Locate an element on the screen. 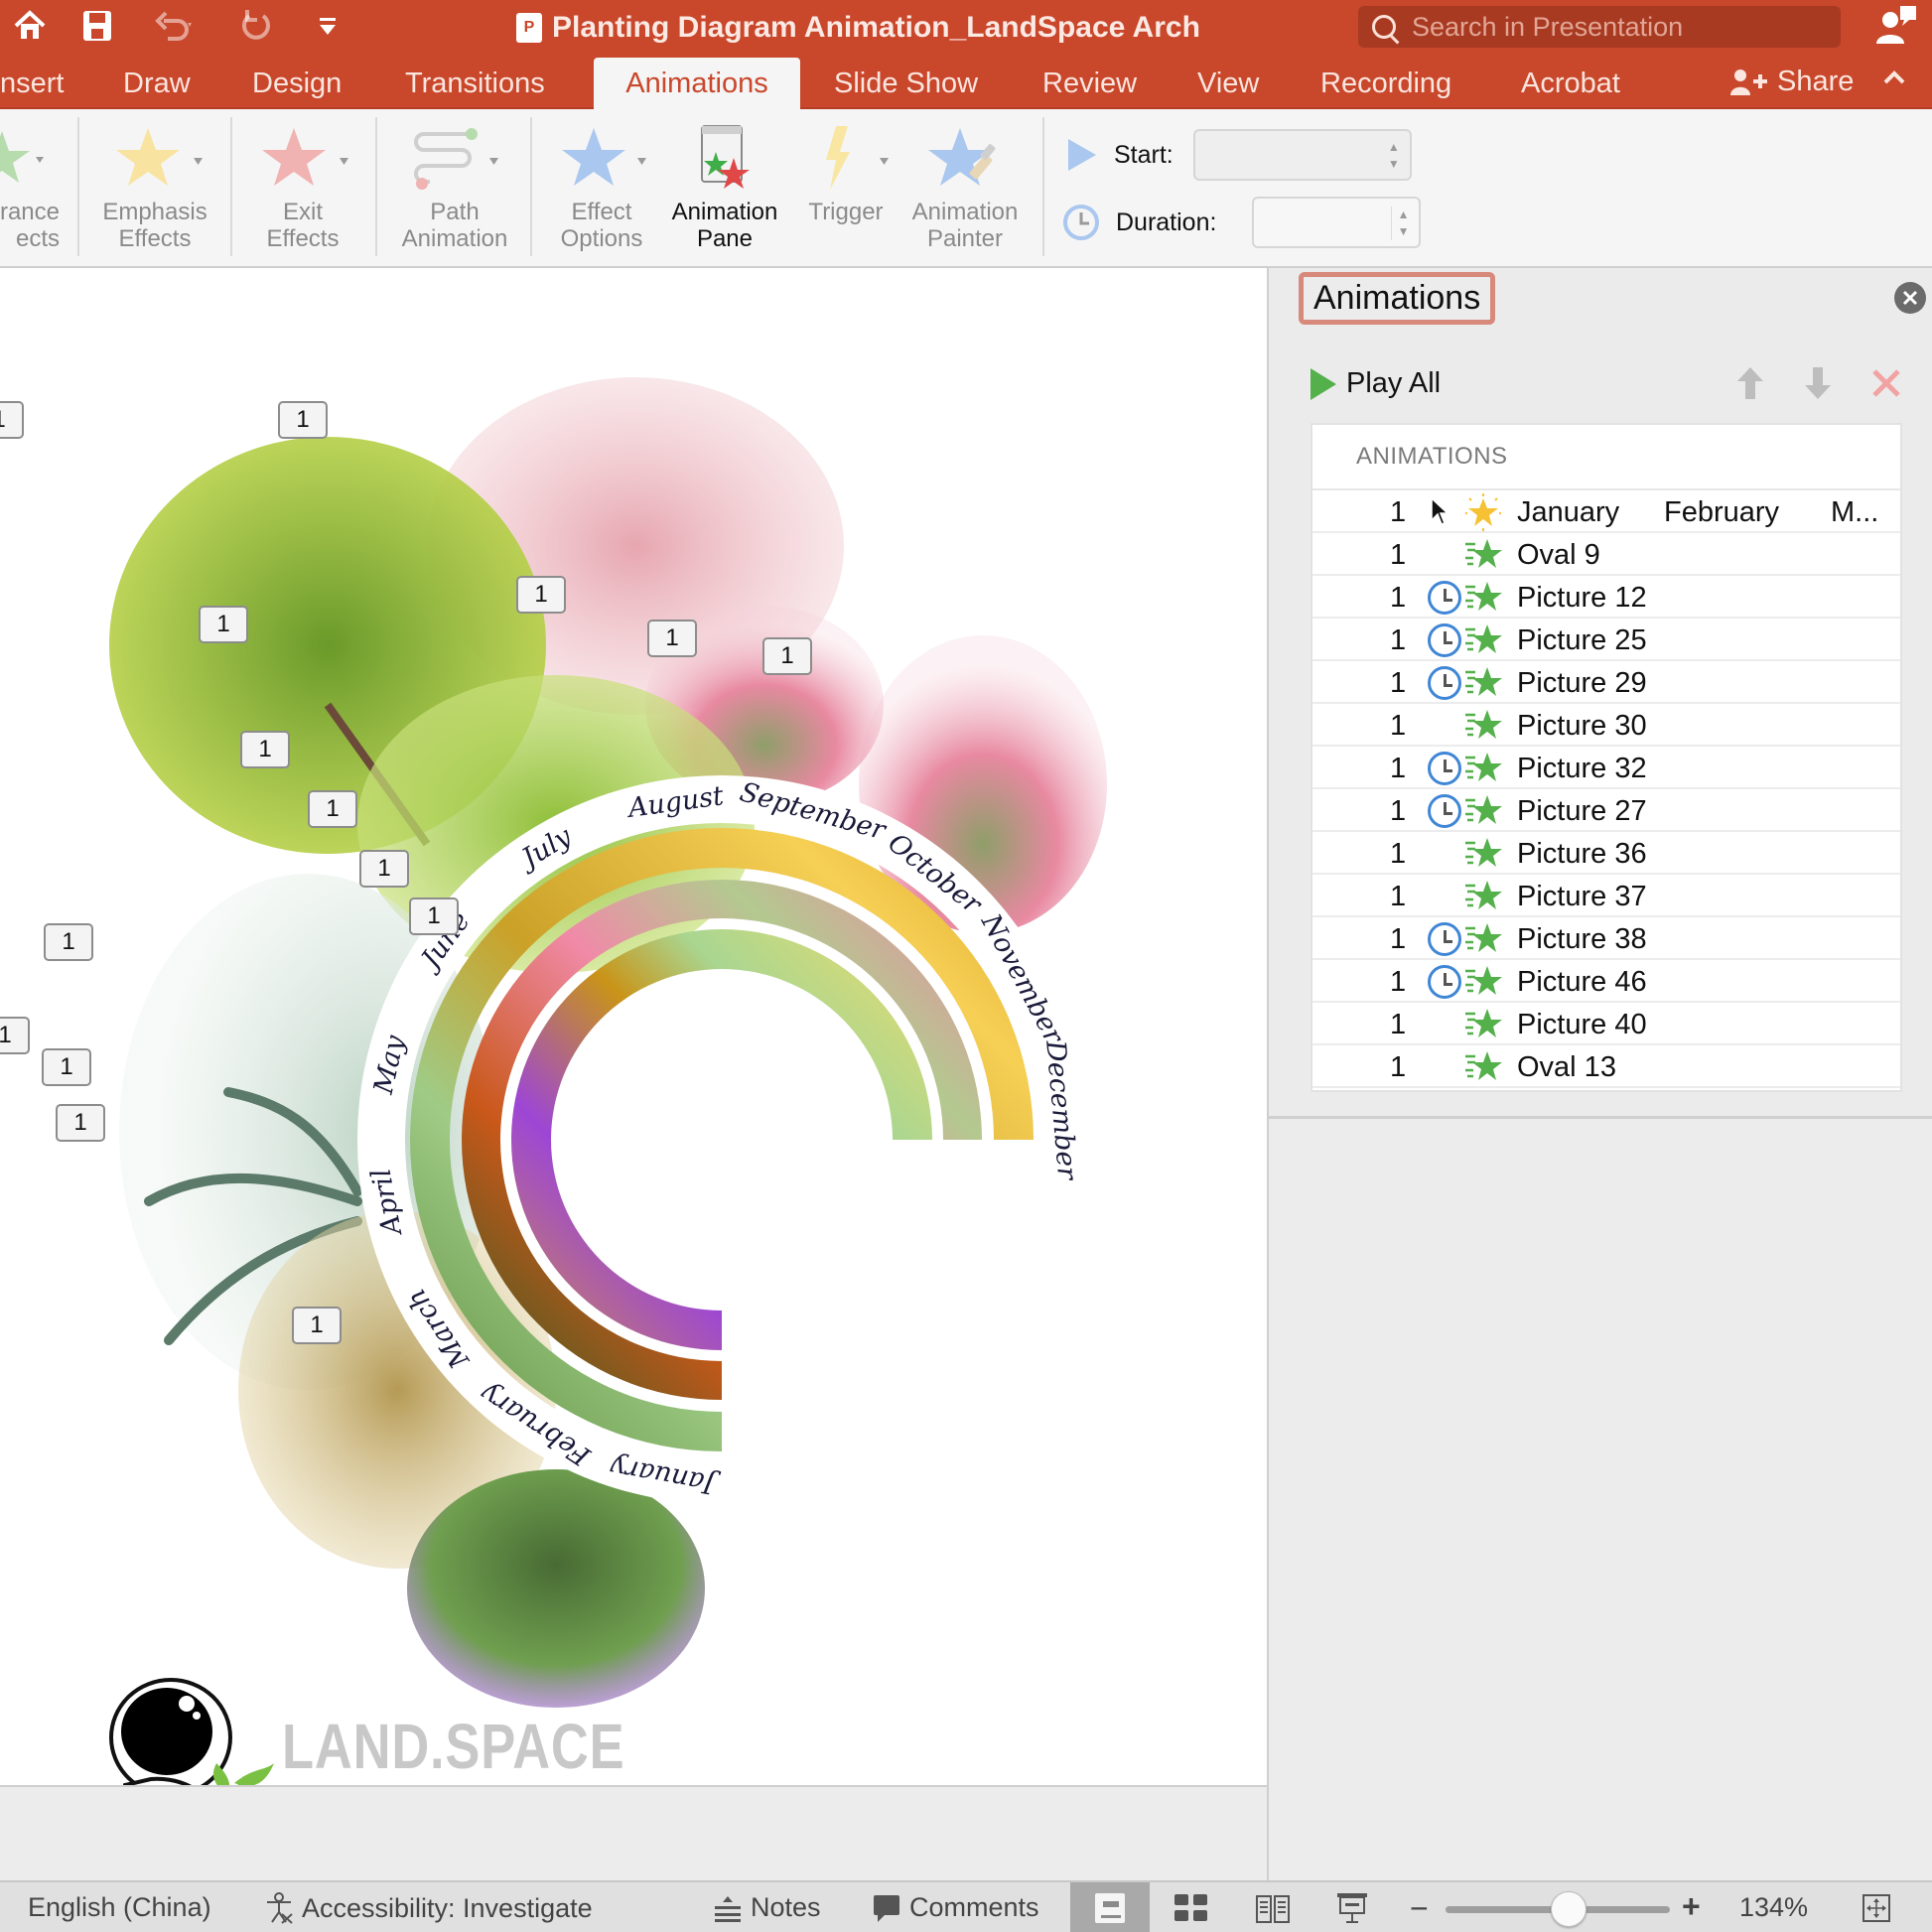  save-icon is located at coordinates (97, 26).